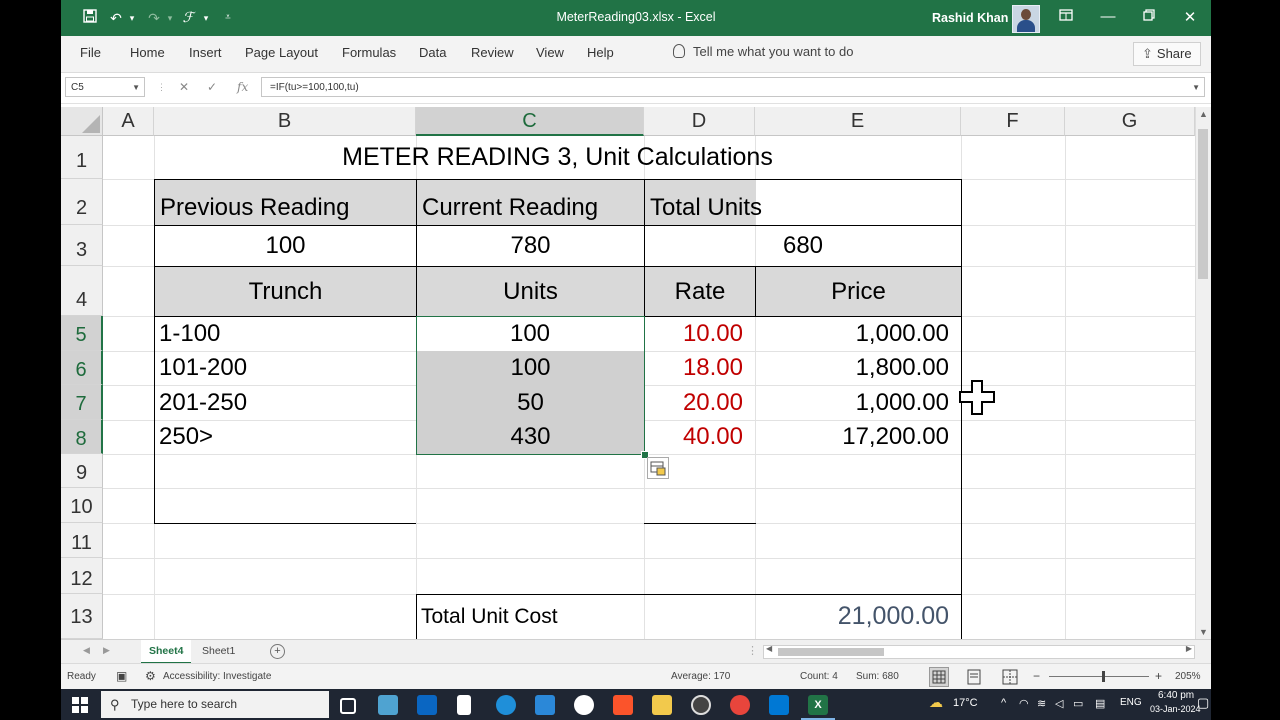  What do you see at coordinates (1149, 16) in the screenshot?
I see `restore-icon` at bounding box center [1149, 16].